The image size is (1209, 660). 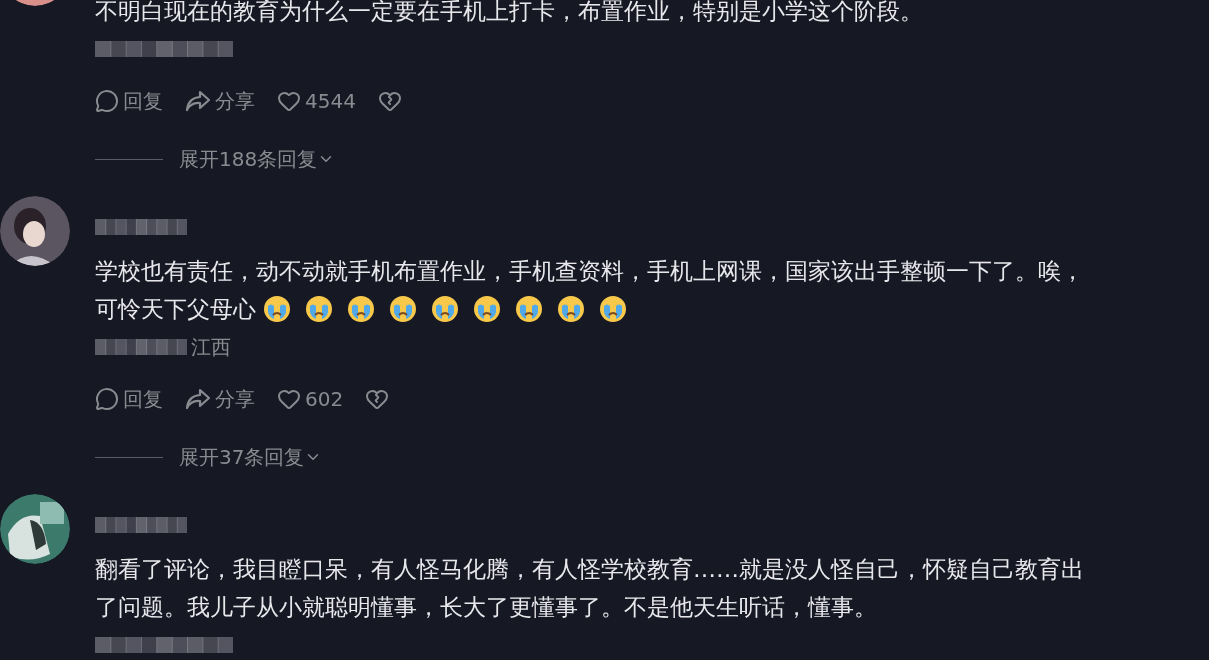 What do you see at coordinates (589, 271) in the screenshot?
I see `comment-text: 学校也有责任，动不动就手机布置作业，手机查资料，手机上网课，国家该出手整顿一下了。唉，` at bounding box center [589, 271].